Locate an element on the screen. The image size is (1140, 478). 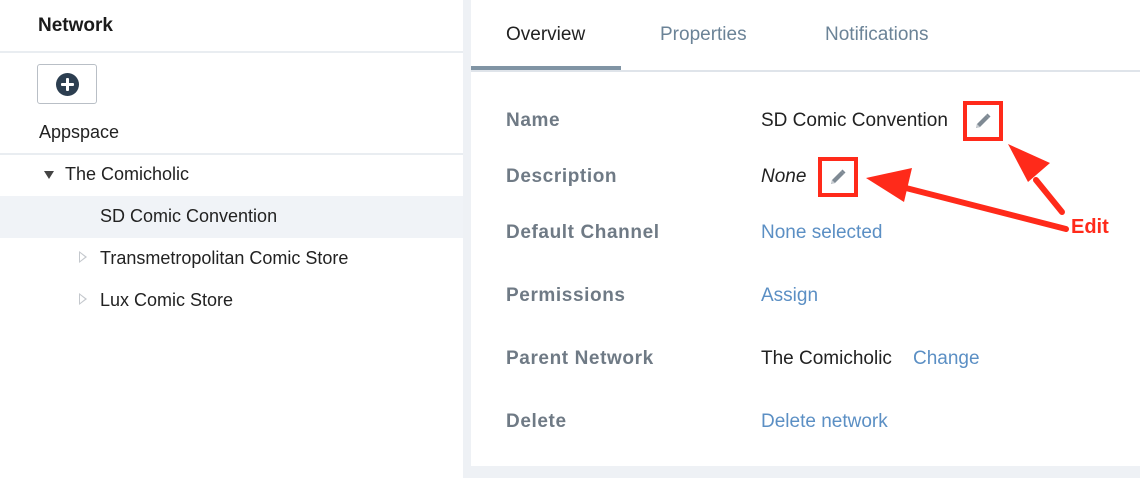
edit-annotation-label: Edit is located at coordinates (1090, 227).